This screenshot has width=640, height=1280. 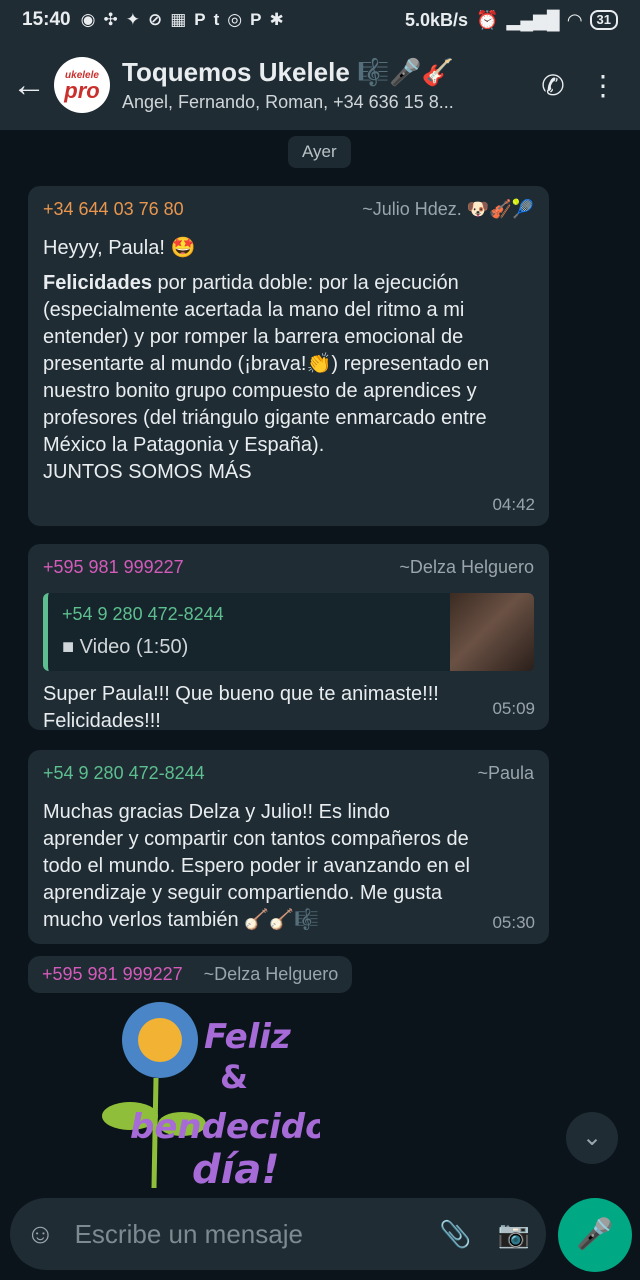 What do you see at coordinates (487, 19) in the screenshot?
I see `alarm-icon: ⏰` at bounding box center [487, 19].